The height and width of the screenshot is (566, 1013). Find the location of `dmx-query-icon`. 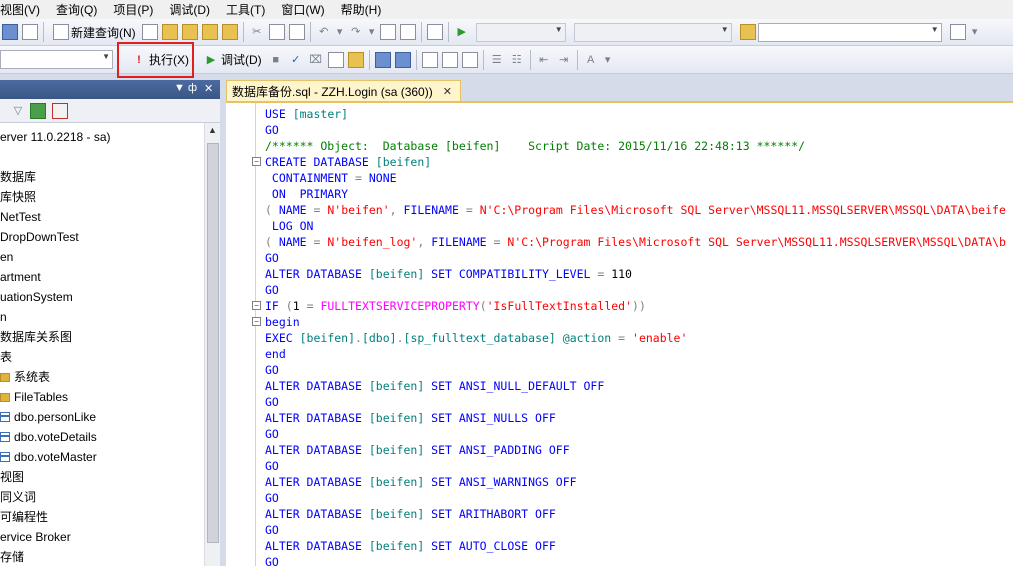

dmx-query-icon is located at coordinates (189, 32).